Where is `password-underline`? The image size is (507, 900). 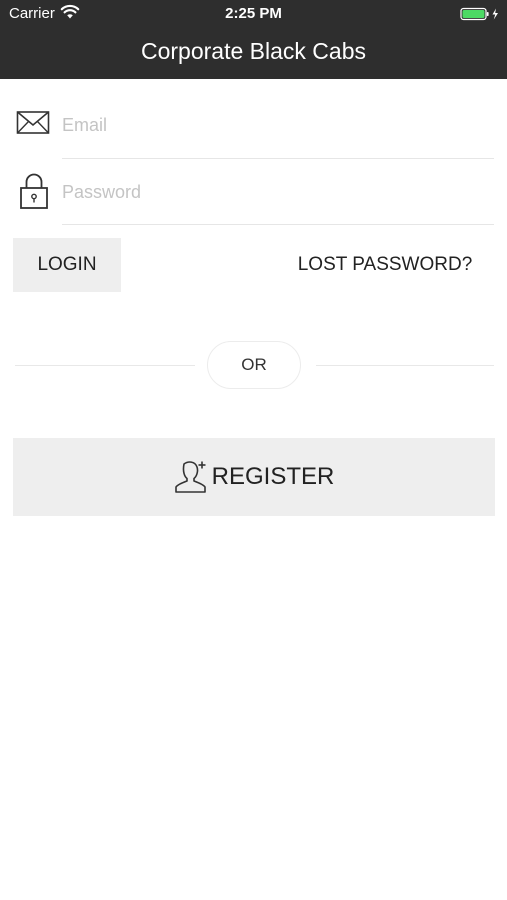
password-underline is located at coordinates (278, 224).